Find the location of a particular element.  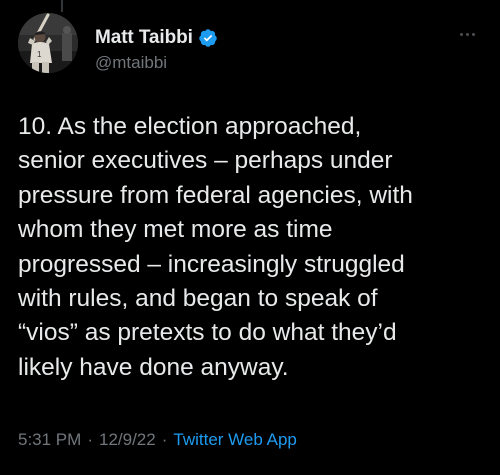

author-display-name: Matt Taibbi is located at coordinates (144, 38).